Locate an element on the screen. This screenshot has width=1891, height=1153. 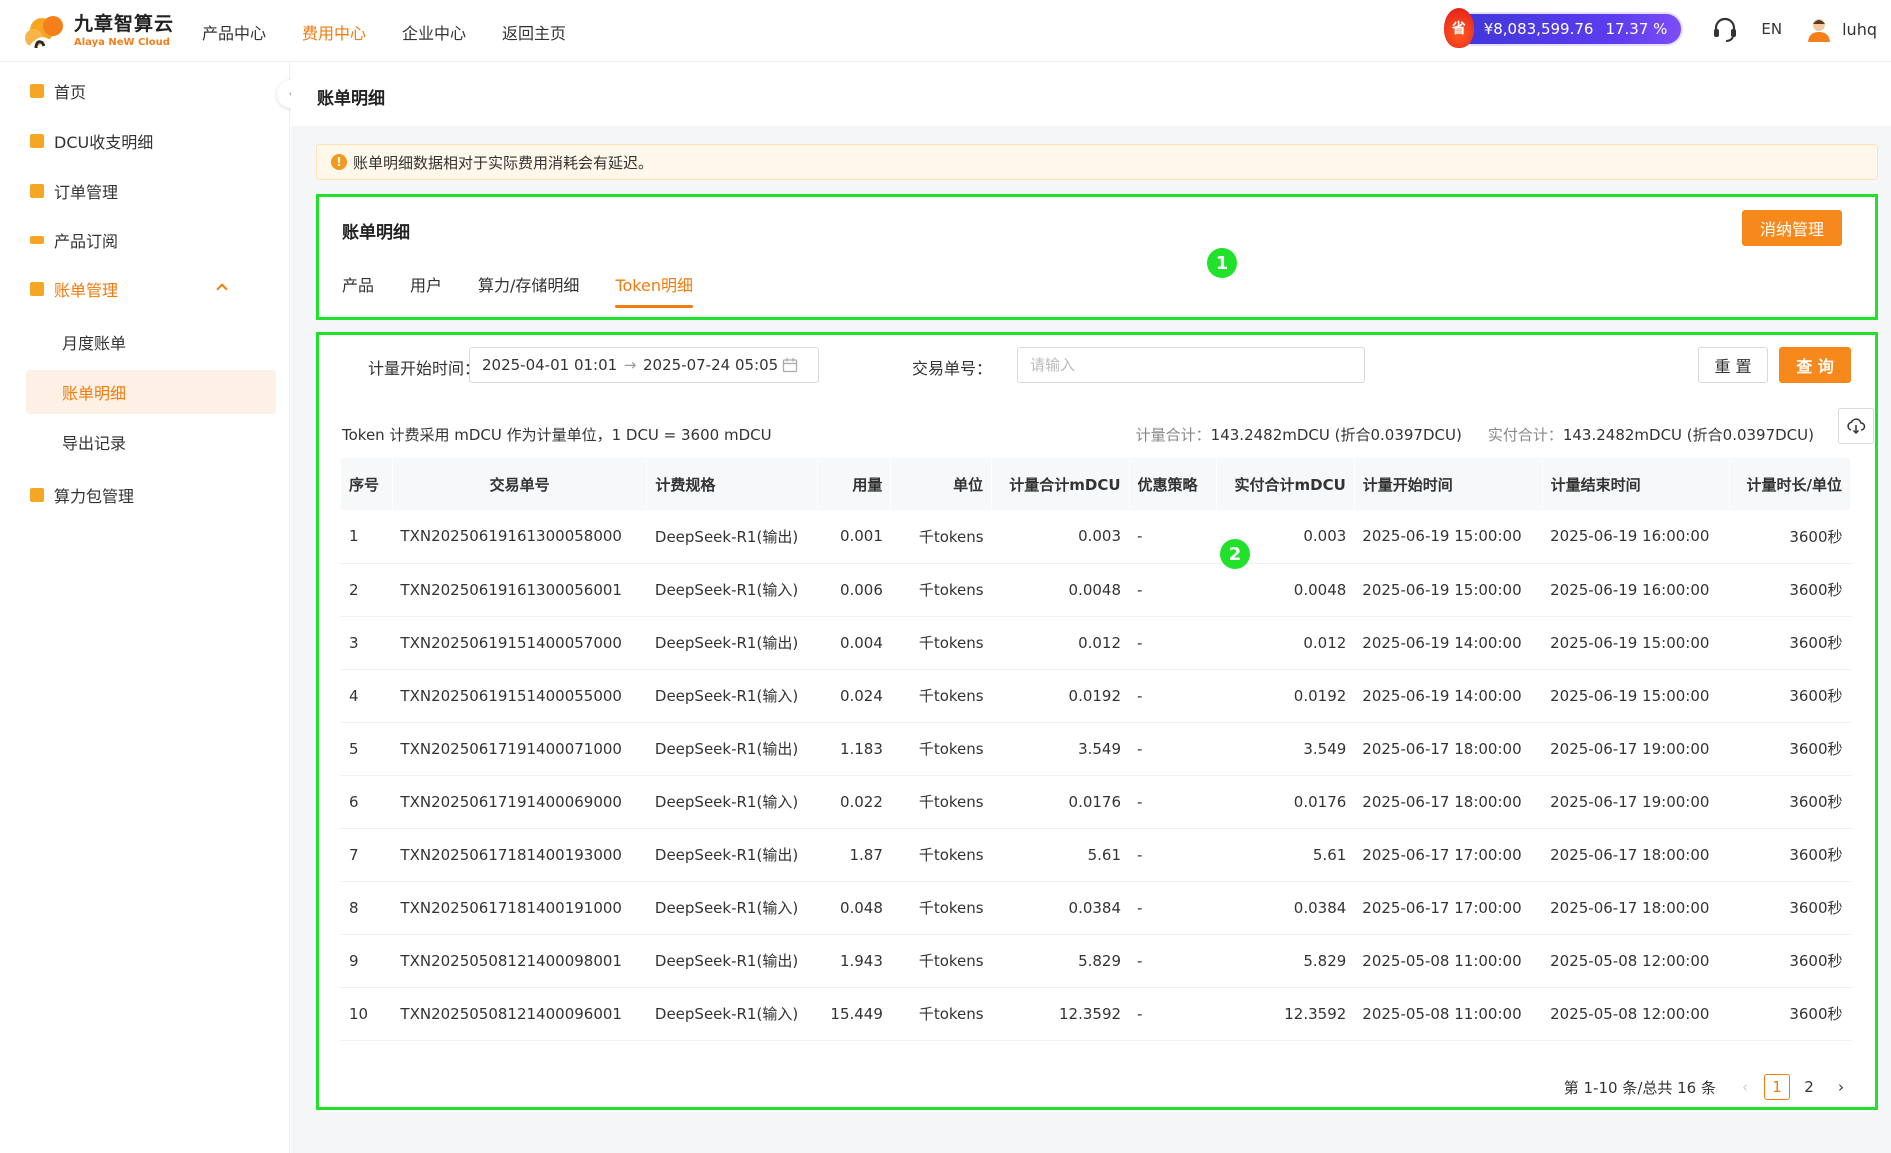
cell-txn: TXN20250619161300058000 is located at coordinates (519, 537).